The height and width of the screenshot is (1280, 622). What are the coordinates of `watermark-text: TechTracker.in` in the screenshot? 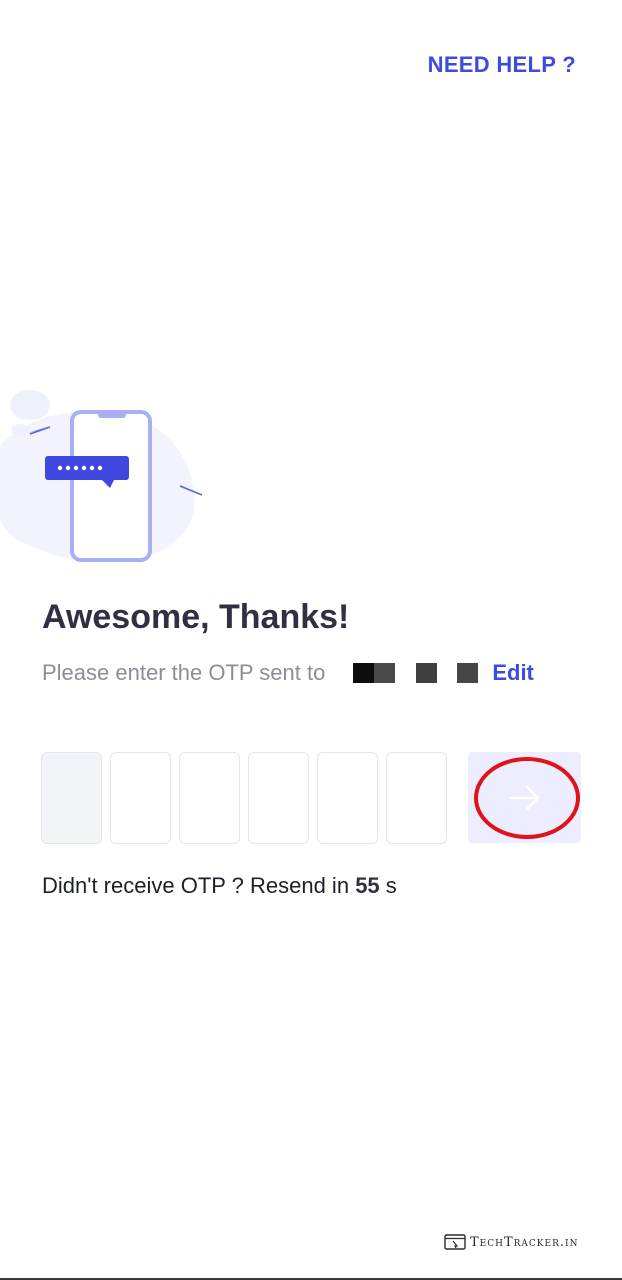 It's located at (524, 1242).